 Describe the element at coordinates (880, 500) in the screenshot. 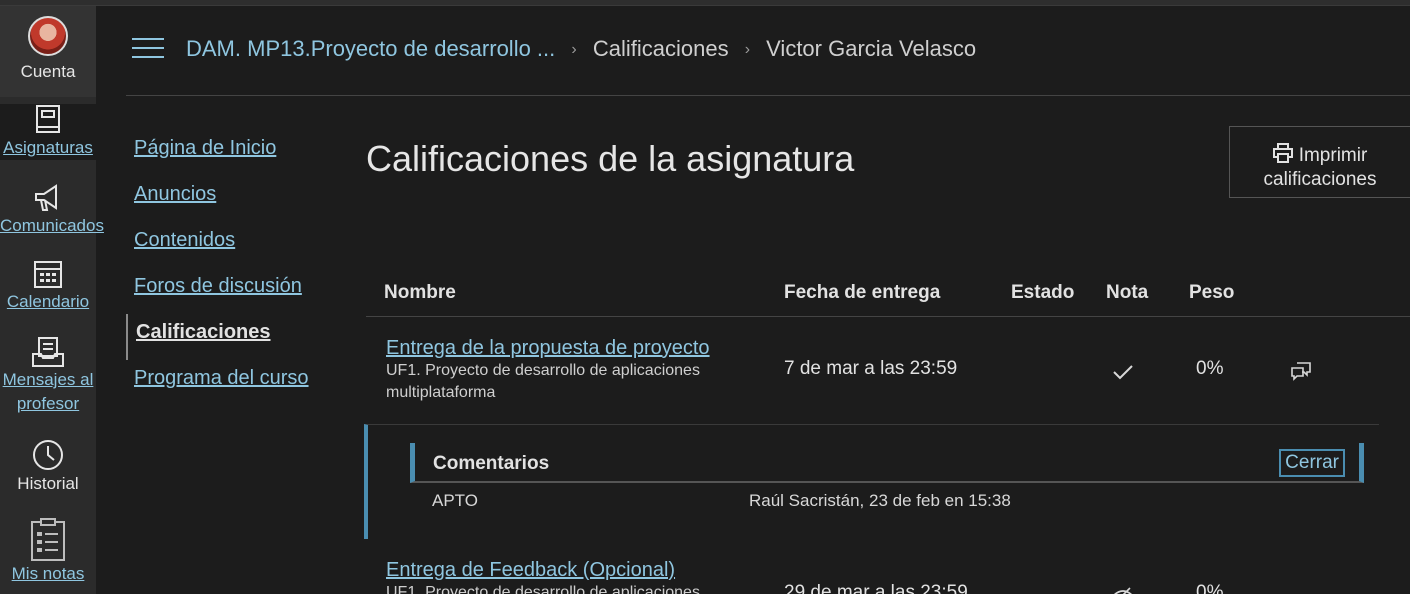

I see `comment-author: Raúl Sacristán, 23 de feb en 15:38` at that location.